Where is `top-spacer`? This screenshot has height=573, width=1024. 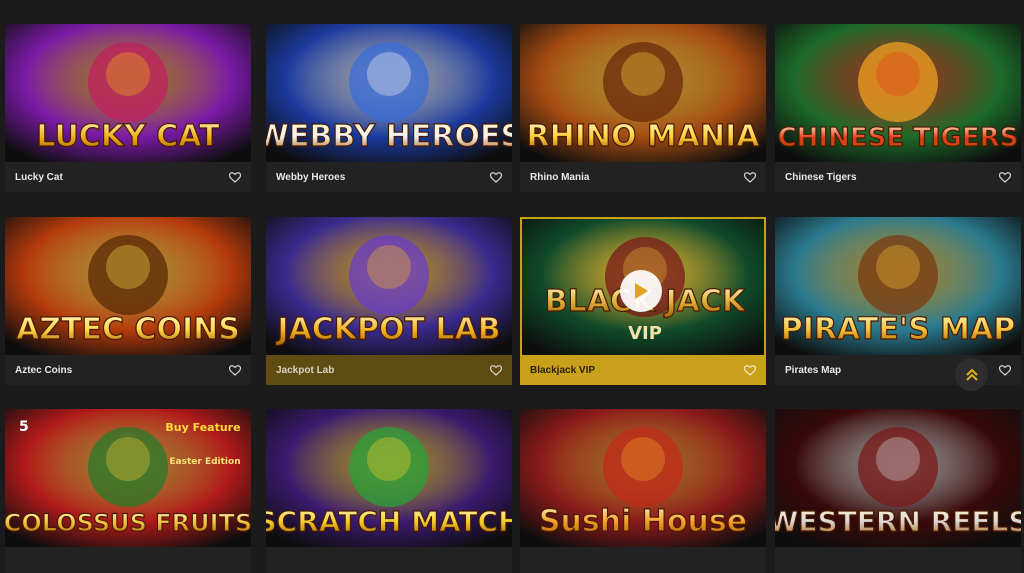
top-spacer is located at coordinates (512, 5).